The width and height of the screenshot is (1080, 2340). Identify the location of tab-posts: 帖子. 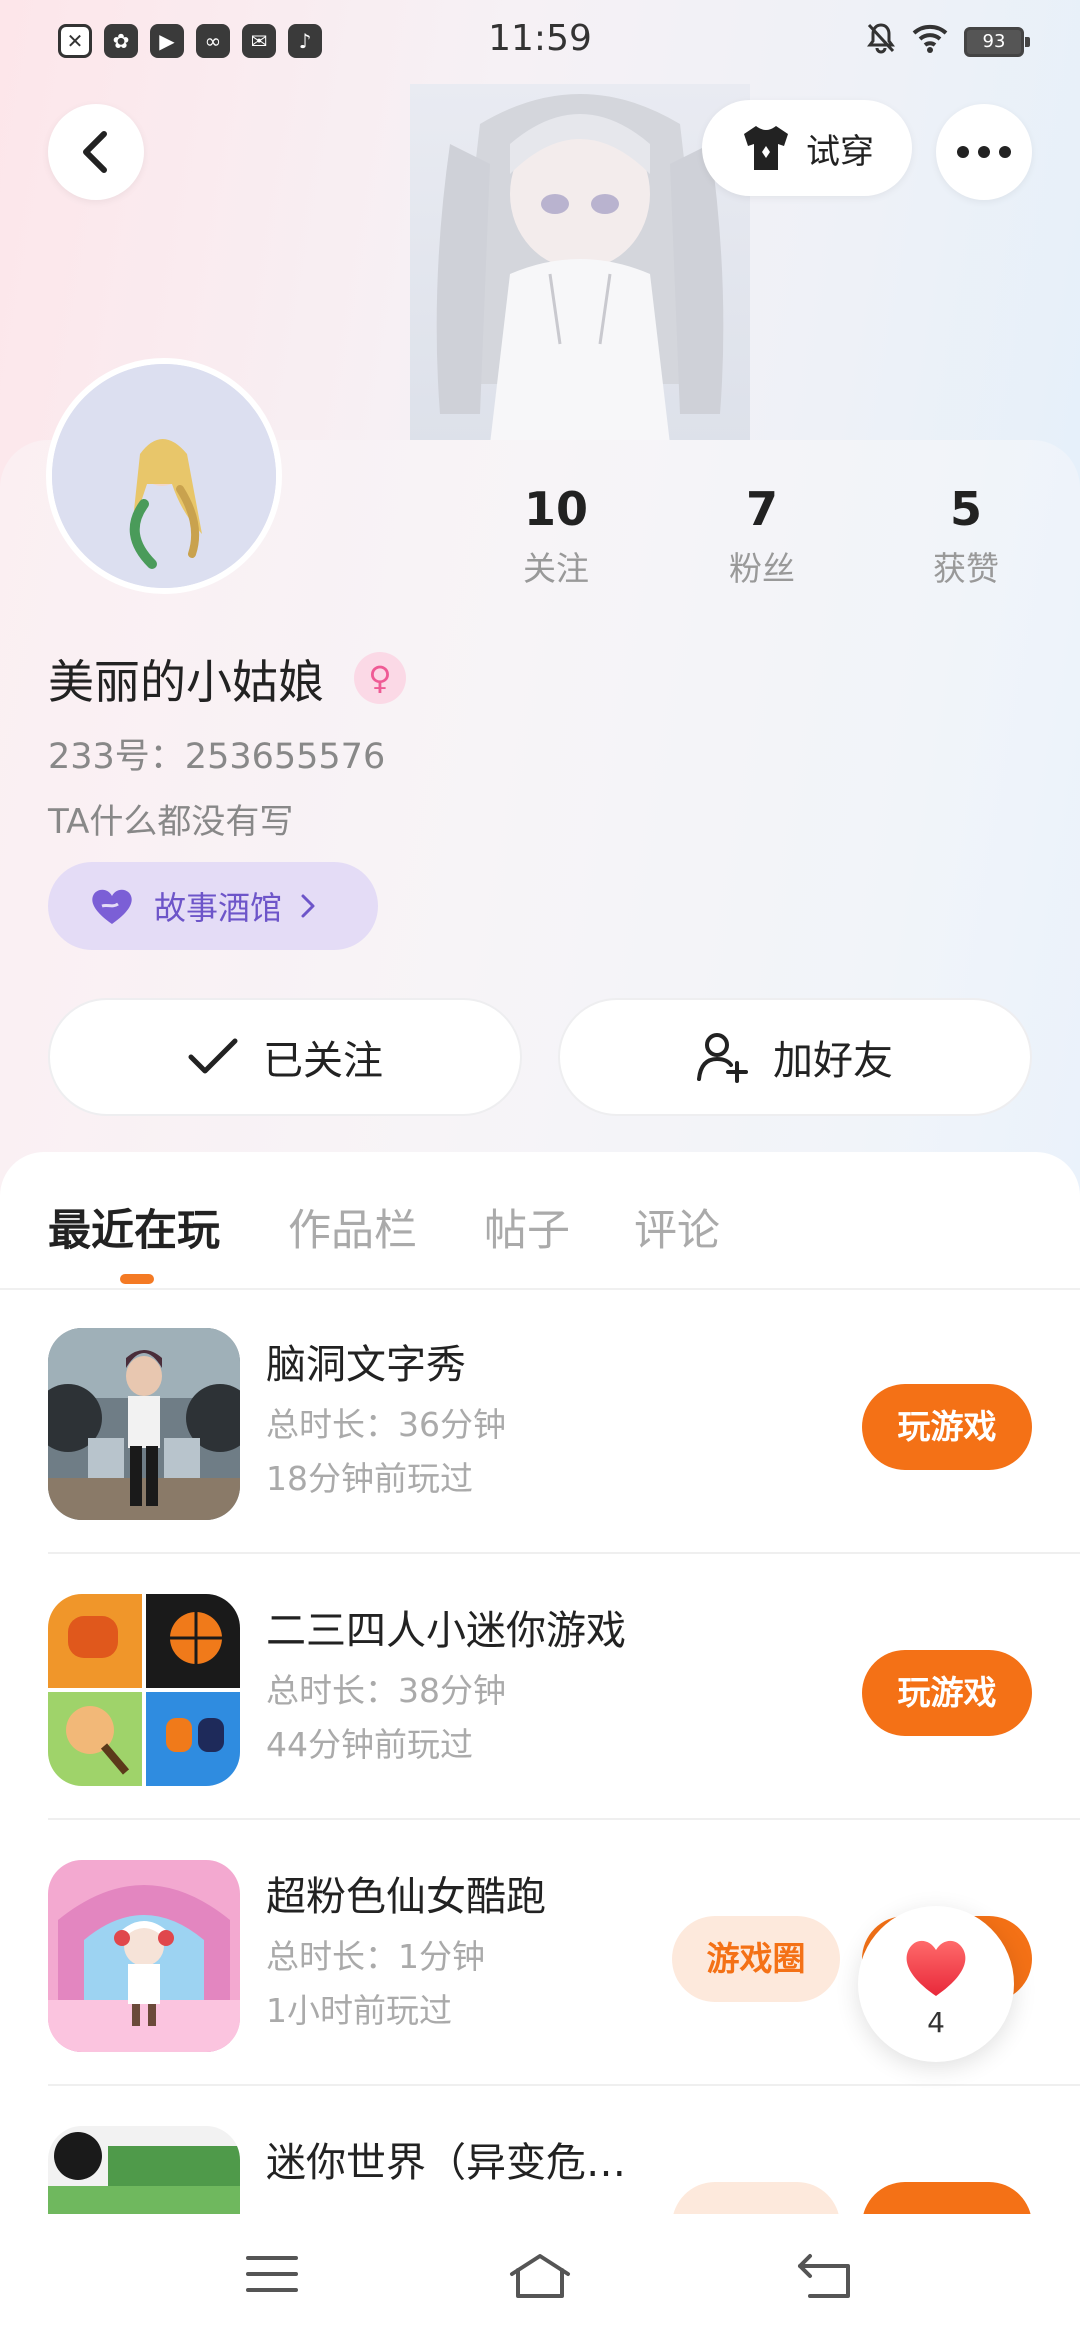
(527, 1227).